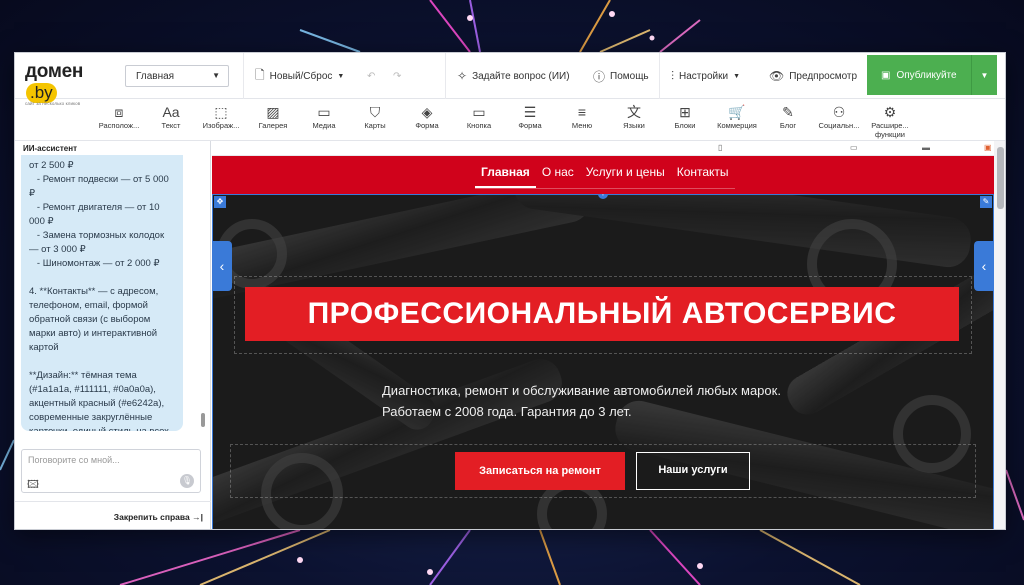  I want to click on tool-languages: 文 Языки, so click(634, 121).